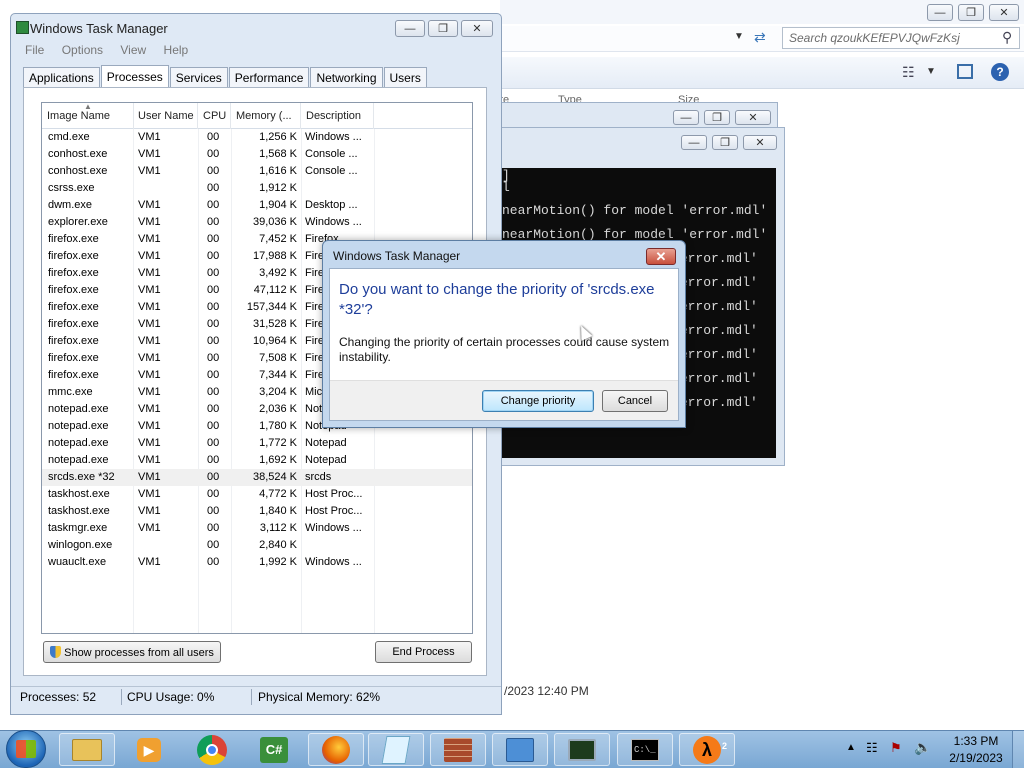 The width and height of the screenshot is (1024, 768). What do you see at coordinates (458, 749) in the screenshot?
I see `taskbar-firewall` at bounding box center [458, 749].